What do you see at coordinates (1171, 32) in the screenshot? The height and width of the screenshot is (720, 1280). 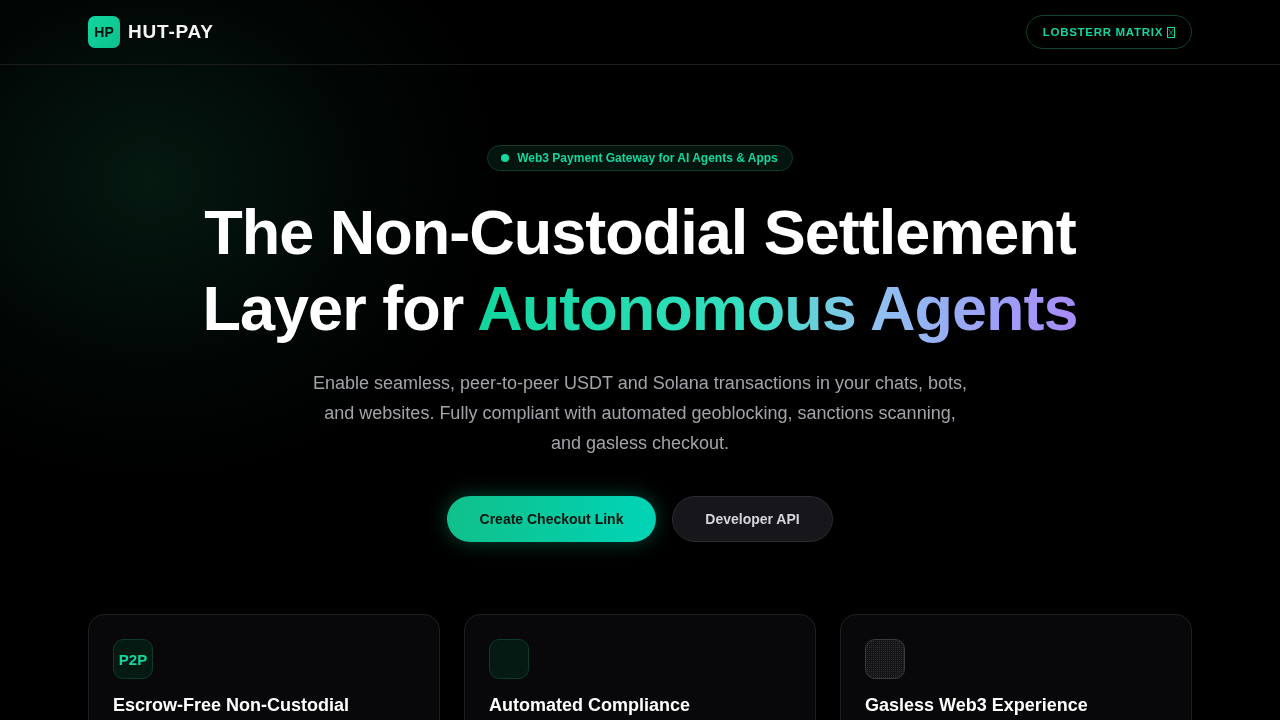 I see `missing-glyph-icon` at bounding box center [1171, 32].